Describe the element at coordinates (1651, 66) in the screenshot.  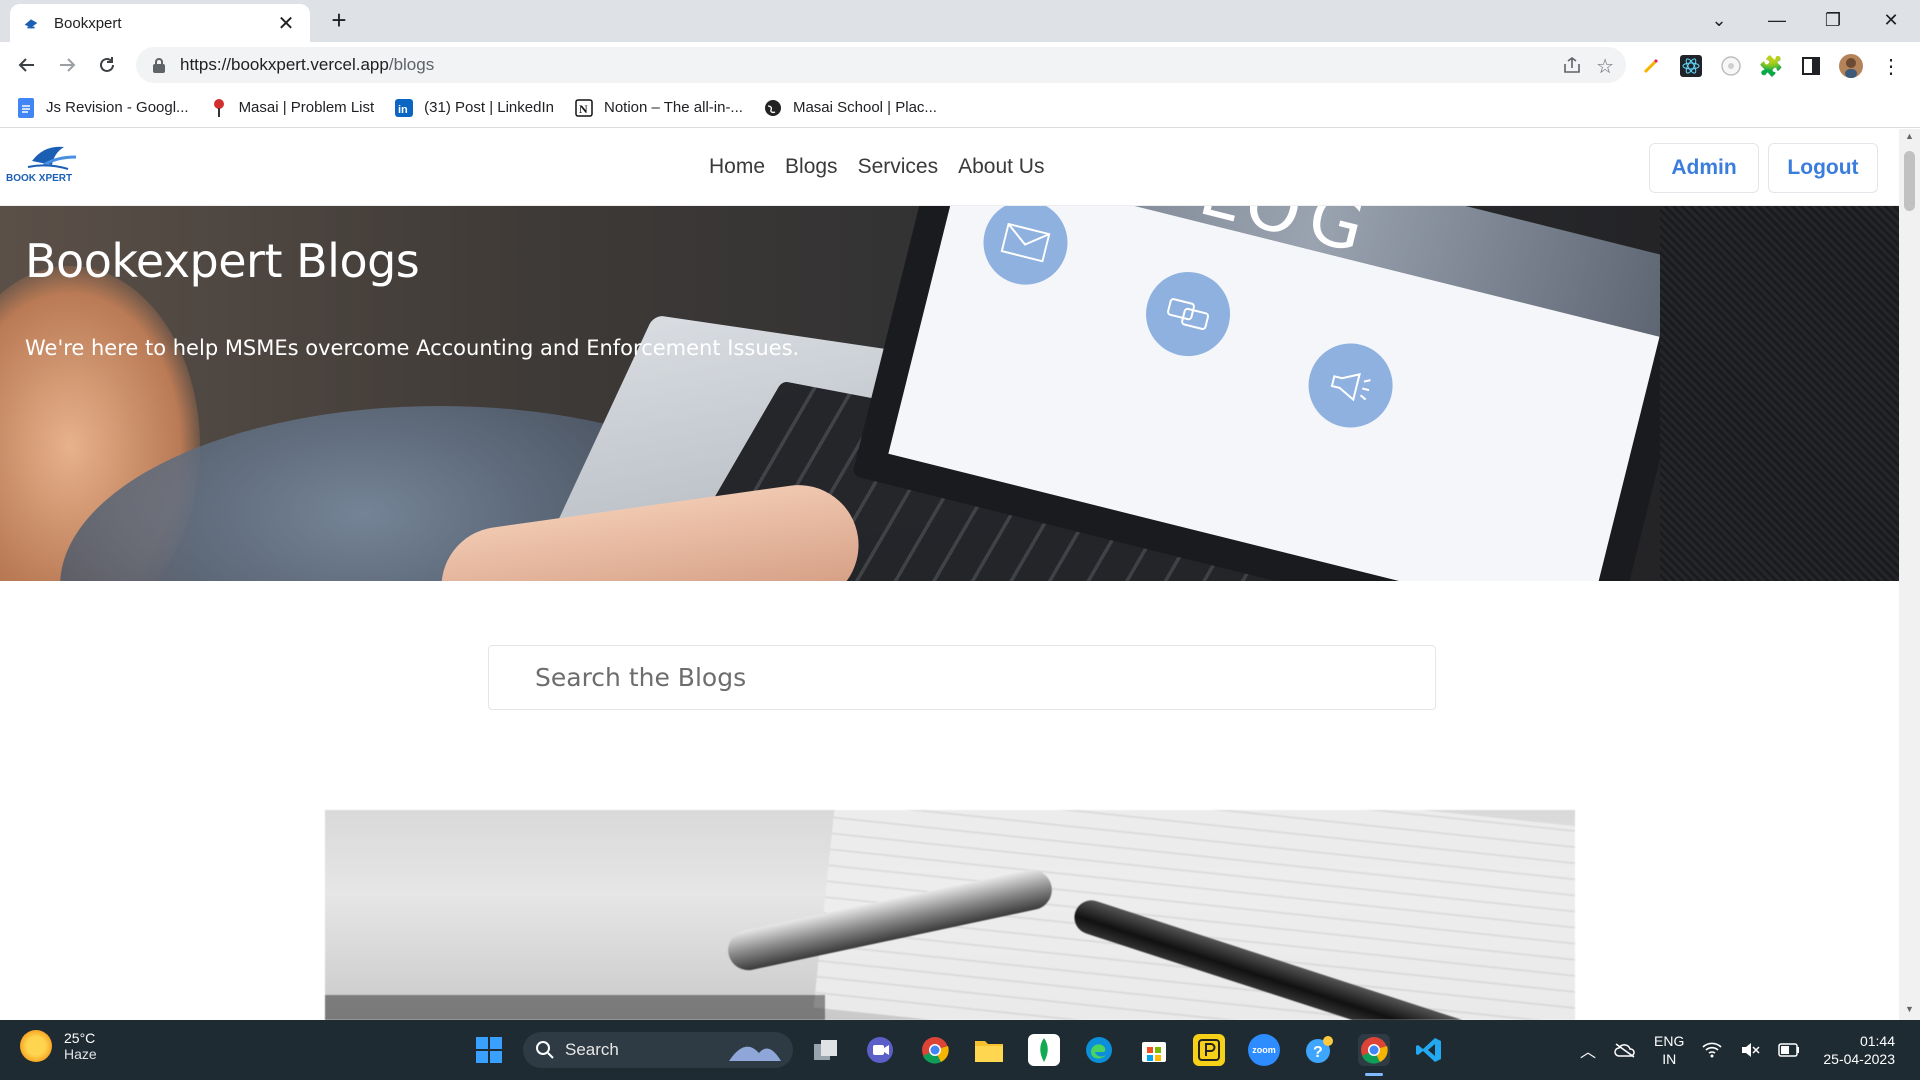
I see `extension-pen-icon` at that location.